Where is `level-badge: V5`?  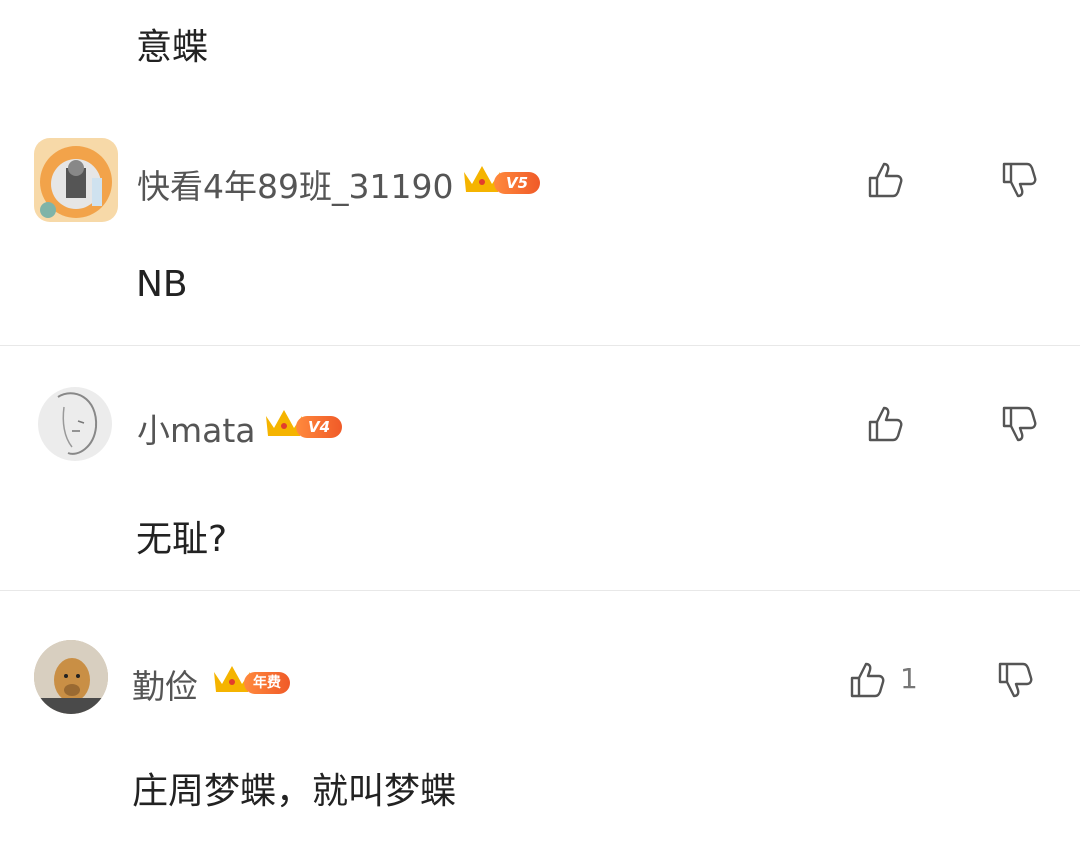
level-badge: V5 is located at coordinates (500, 178).